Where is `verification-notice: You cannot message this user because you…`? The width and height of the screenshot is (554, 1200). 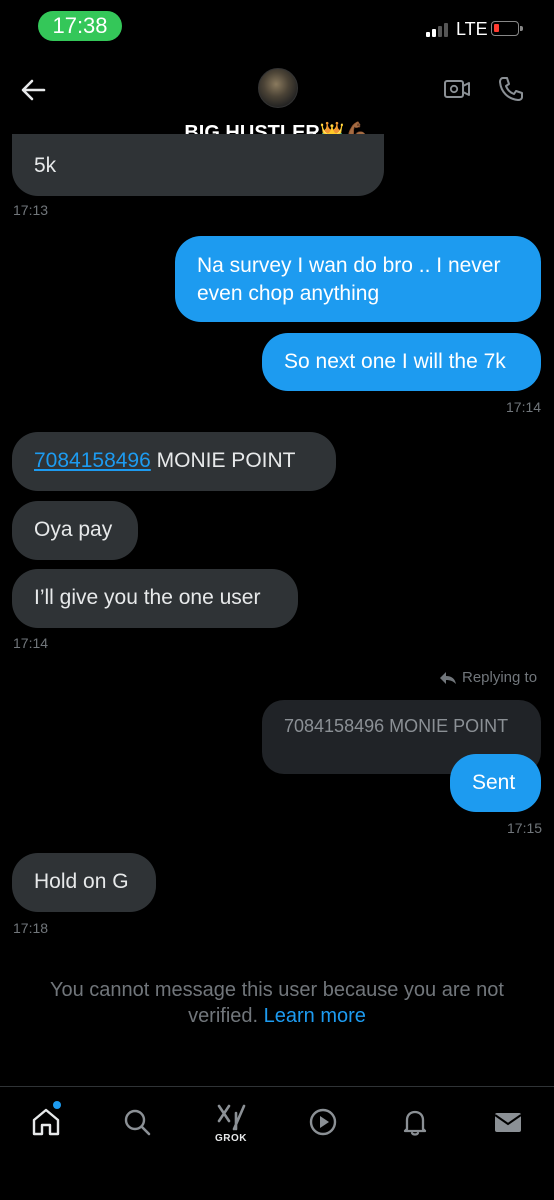 verification-notice: You cannot message this user because you… is located at coordinates (277, 1003).